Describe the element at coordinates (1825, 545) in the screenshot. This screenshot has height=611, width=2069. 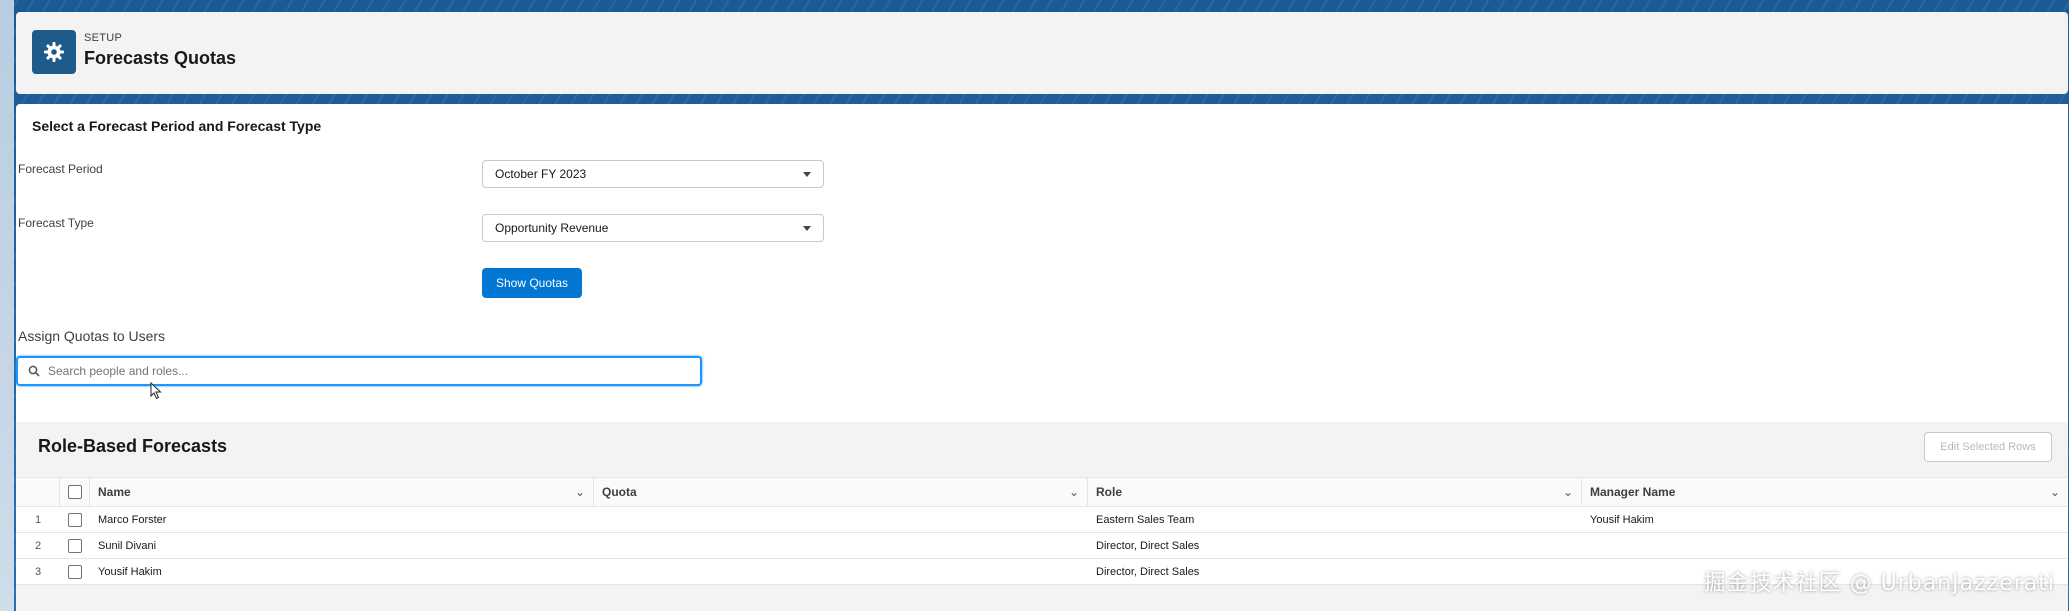
I see `cell-manager` at that location.